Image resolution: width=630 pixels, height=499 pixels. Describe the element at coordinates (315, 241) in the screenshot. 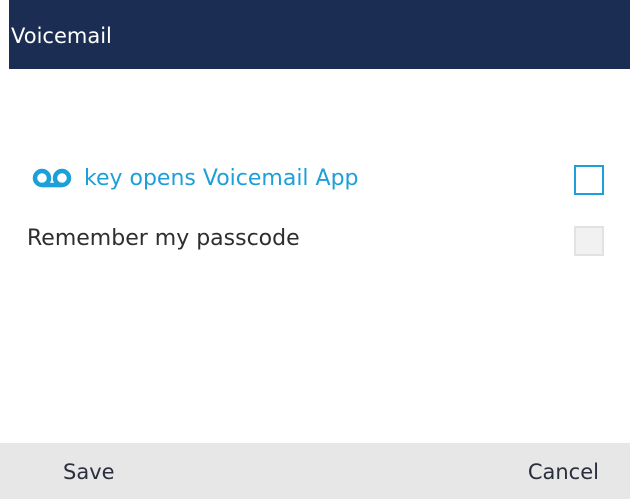

I see `remember-passcode-setting-row: Remember my passcode` at that location.